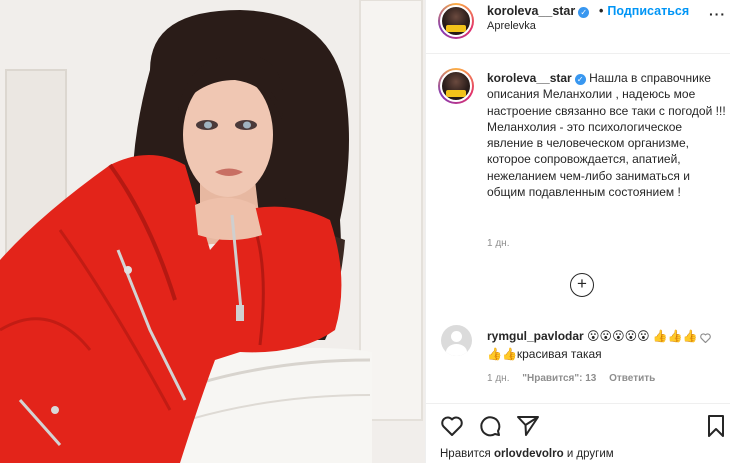 The image size is (730, 463). What do you see at coordinates (535, 336) in the screenshot?
I see `commenter-username: rymgul_pavlodar` at bounding box center [535, 336].